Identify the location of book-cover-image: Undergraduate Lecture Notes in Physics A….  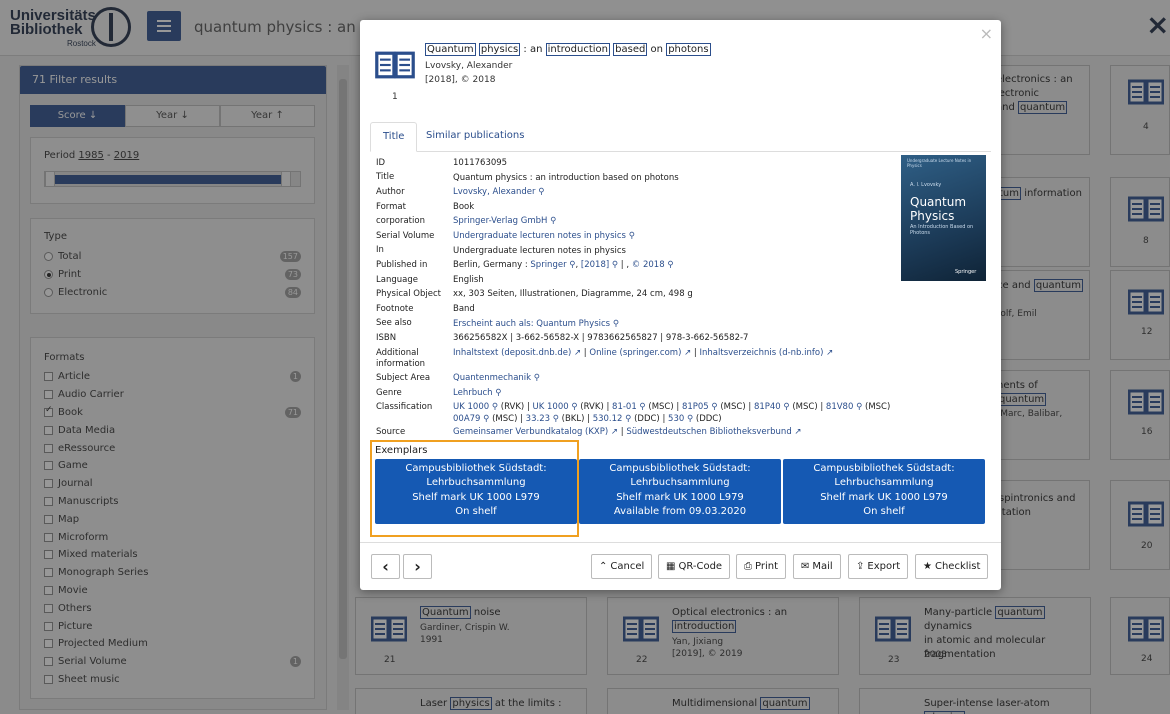
(943, 218).